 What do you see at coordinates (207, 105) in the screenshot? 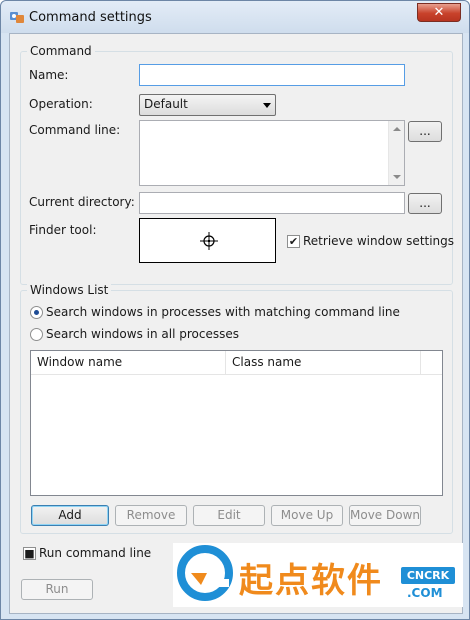
I see `operation-select: Default` at bounding box center [207, 105].